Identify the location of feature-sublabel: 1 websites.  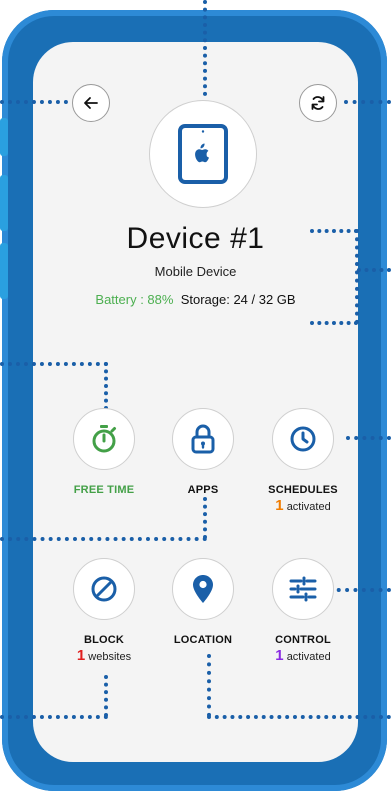
(104, 655).